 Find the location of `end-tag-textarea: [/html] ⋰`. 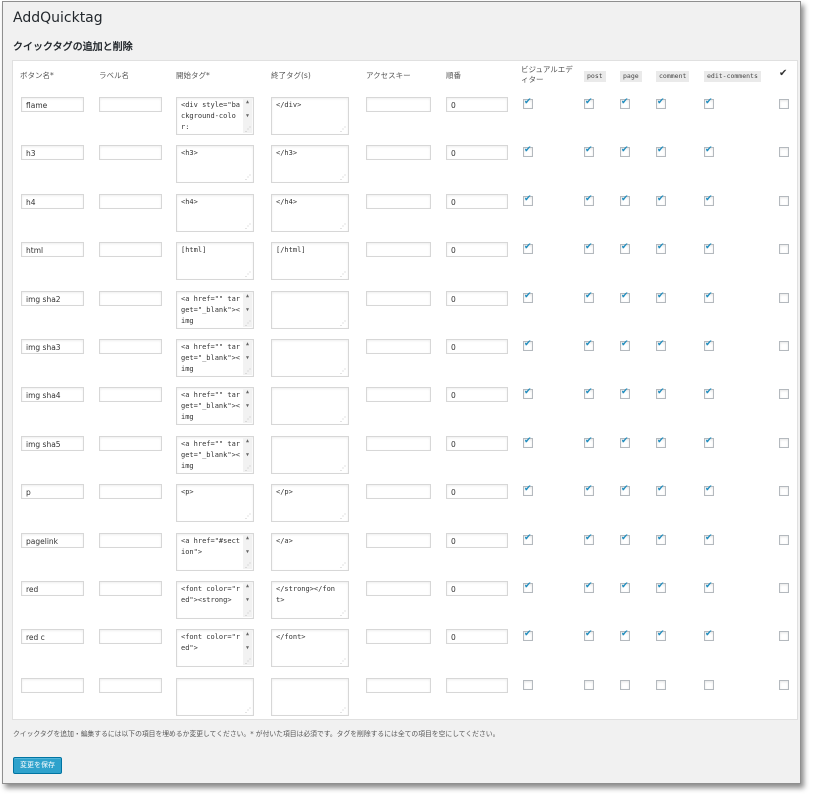

end-tag-textarea: [/html] ⋰ is located at coordinates (310, 261).